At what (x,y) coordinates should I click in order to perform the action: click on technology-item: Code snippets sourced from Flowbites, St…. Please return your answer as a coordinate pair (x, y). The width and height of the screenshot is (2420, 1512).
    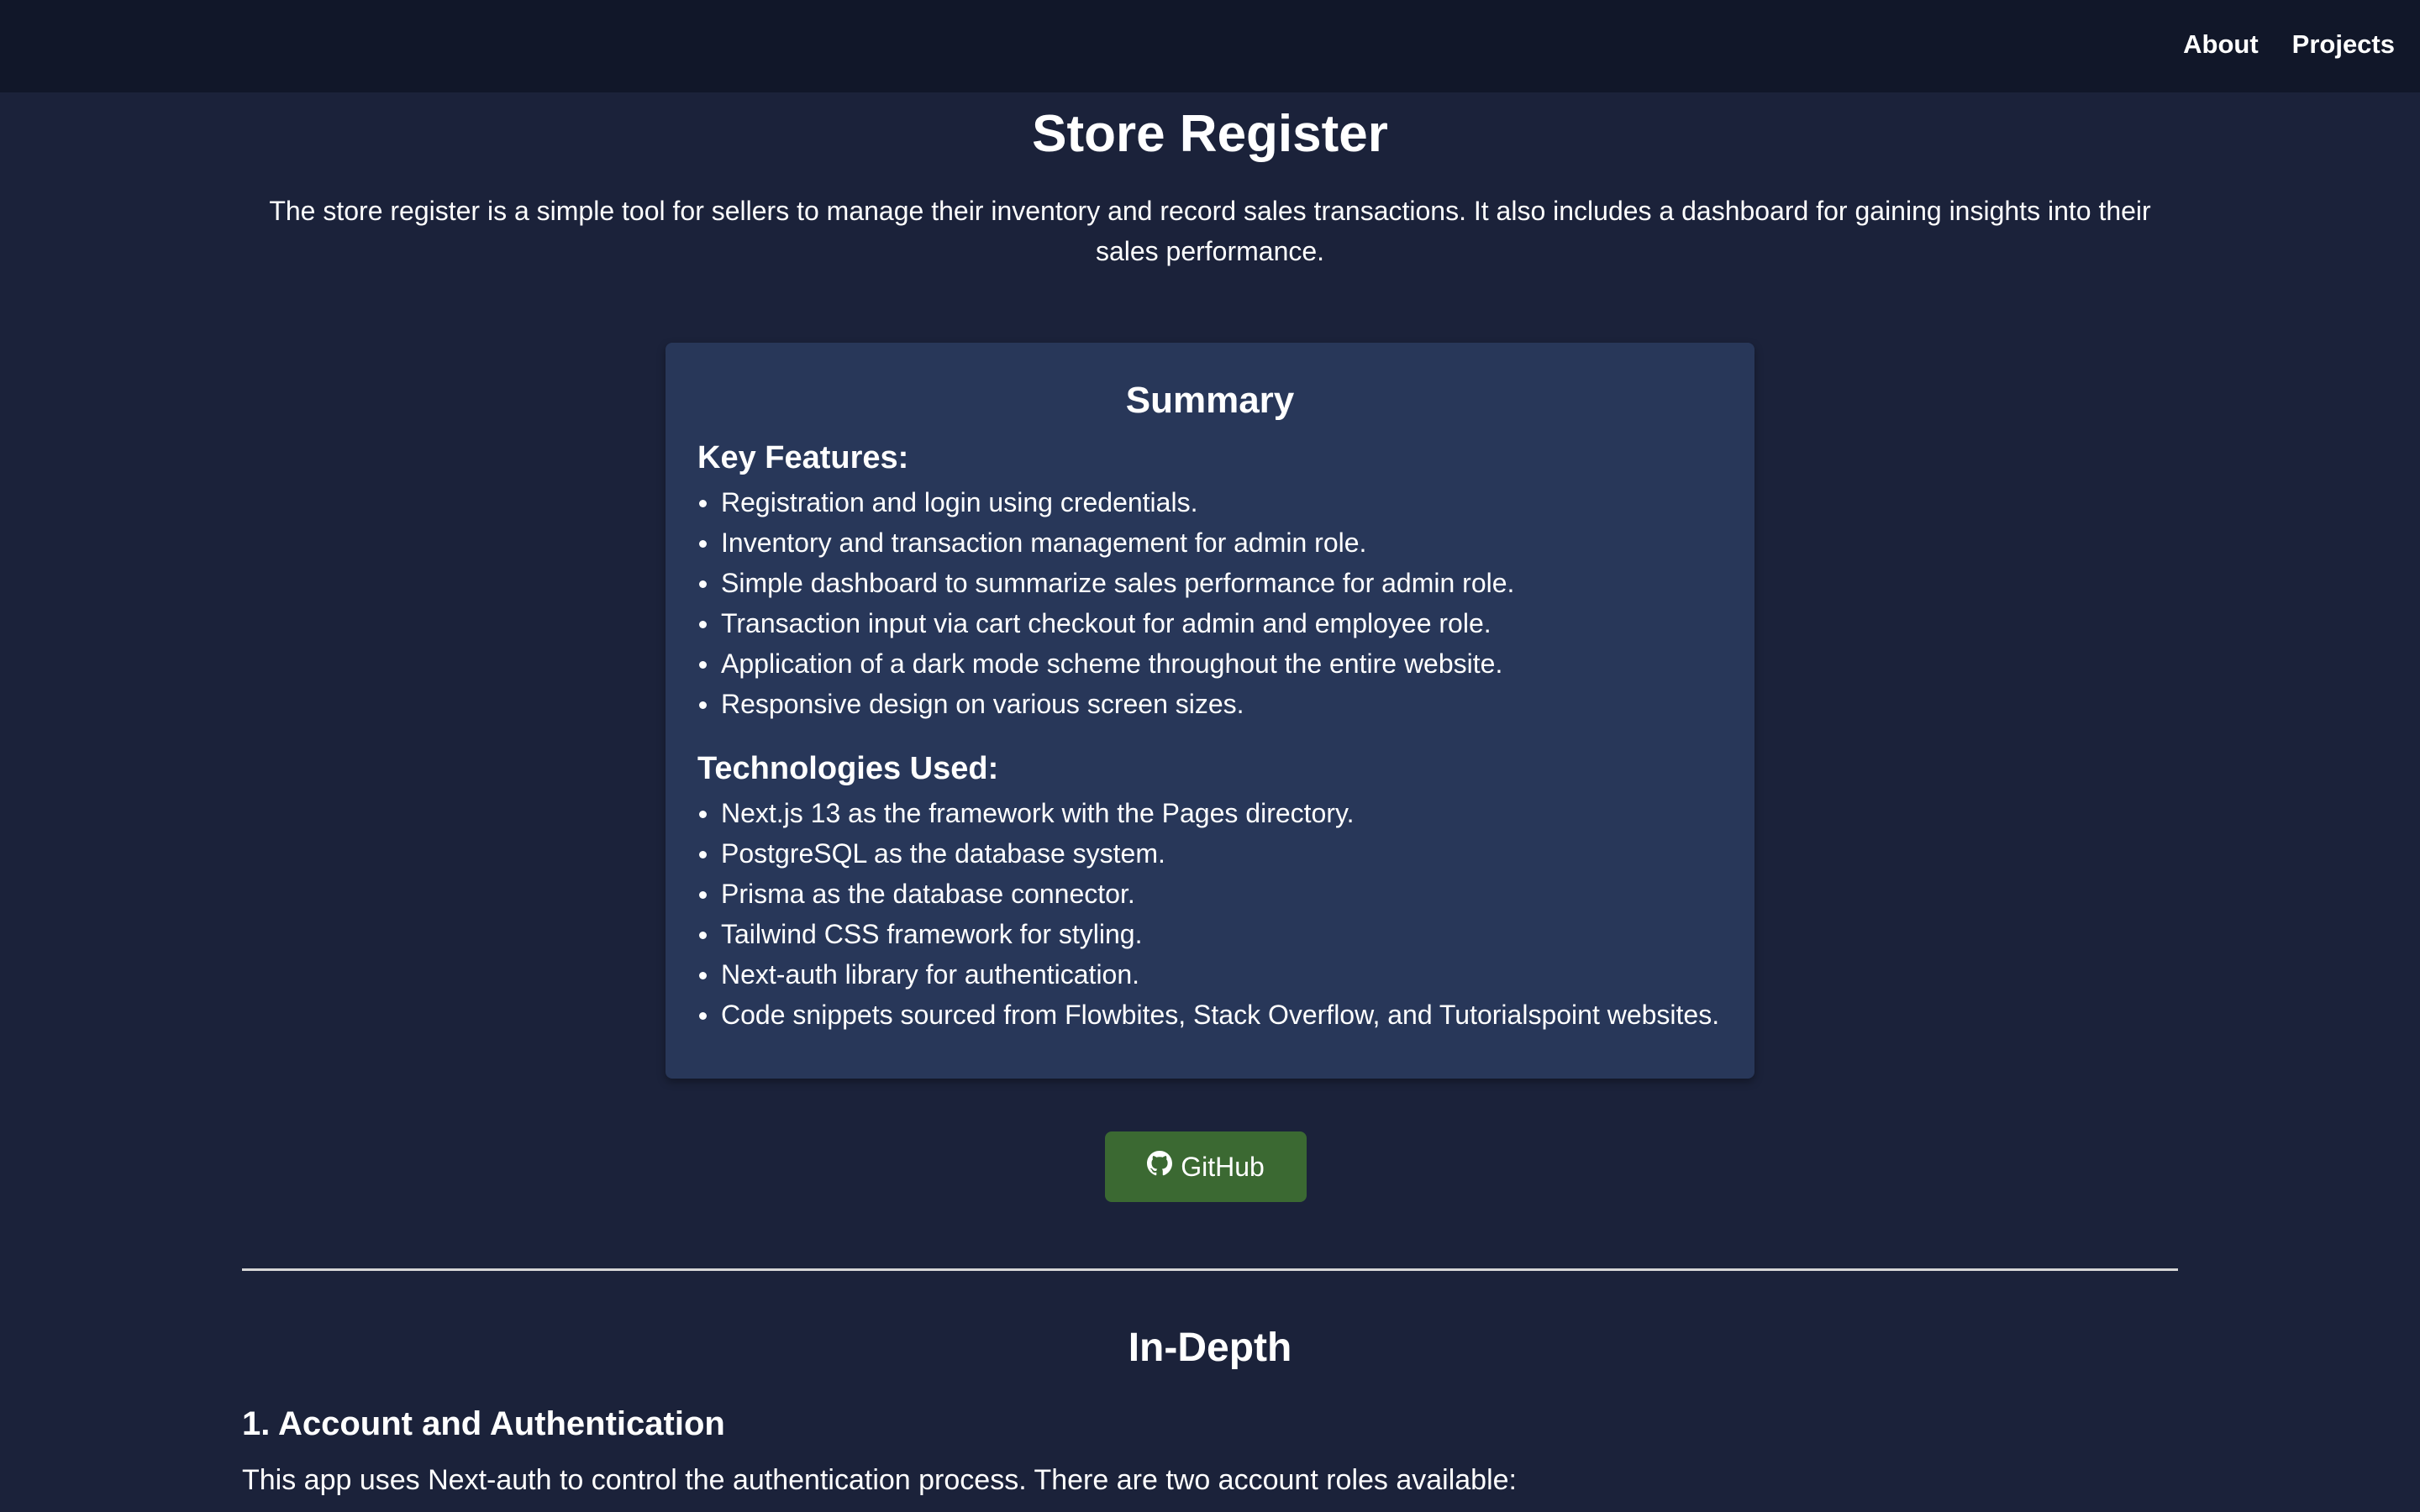
    Looking at the image, I should click on (1210, 1015).